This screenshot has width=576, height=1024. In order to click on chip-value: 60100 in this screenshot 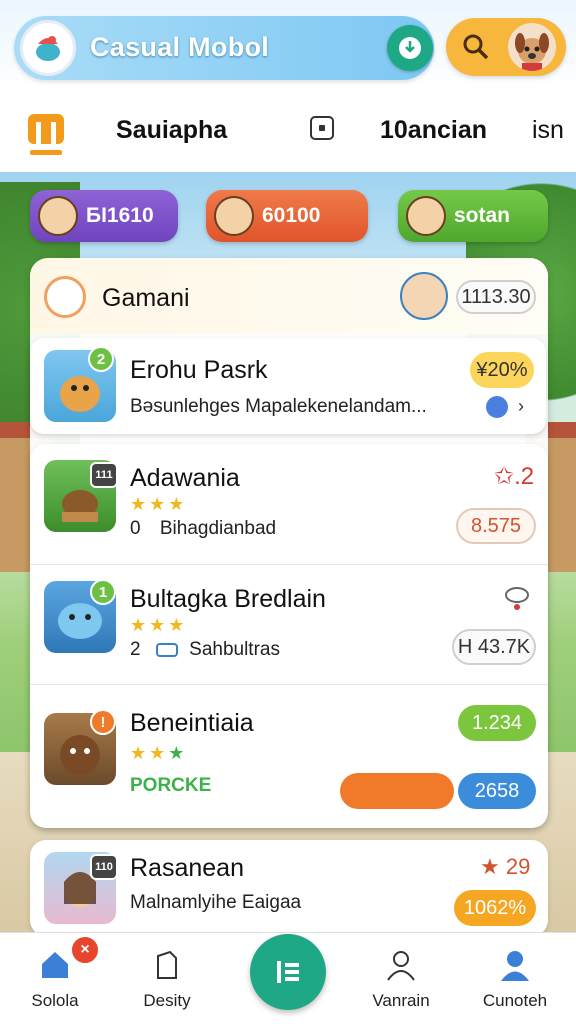, I will do `click(291, 215)`.